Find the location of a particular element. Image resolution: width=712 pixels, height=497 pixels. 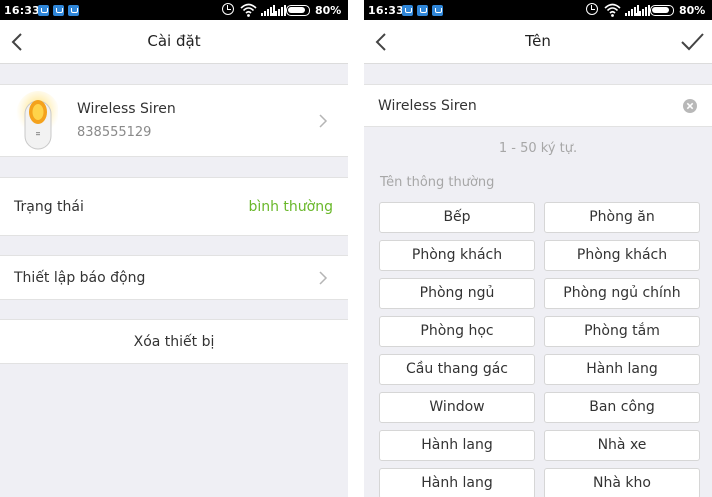

page-title: Tên is located at coordinates (538, 41).